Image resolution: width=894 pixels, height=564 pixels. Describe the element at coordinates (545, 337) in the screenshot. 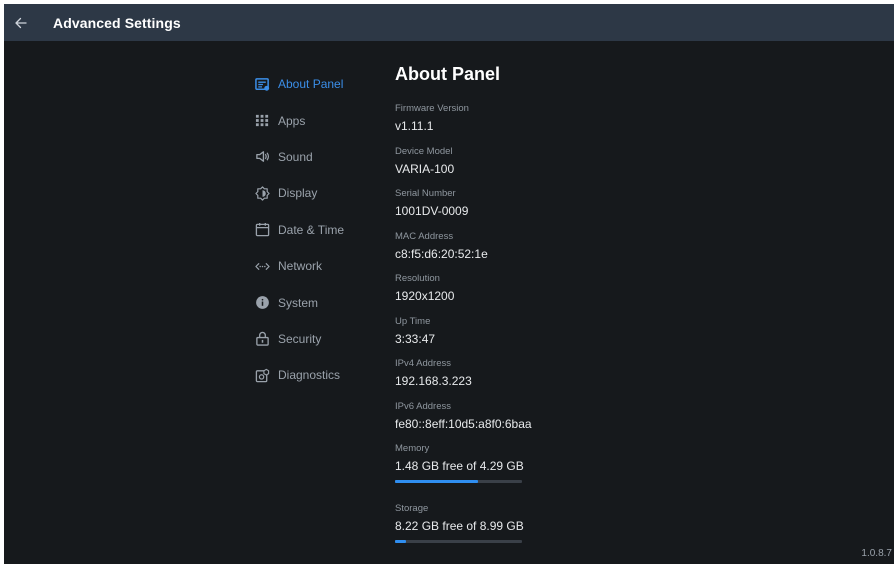

I see `info-field-up-time: Up Time 3:33:47` at that location.